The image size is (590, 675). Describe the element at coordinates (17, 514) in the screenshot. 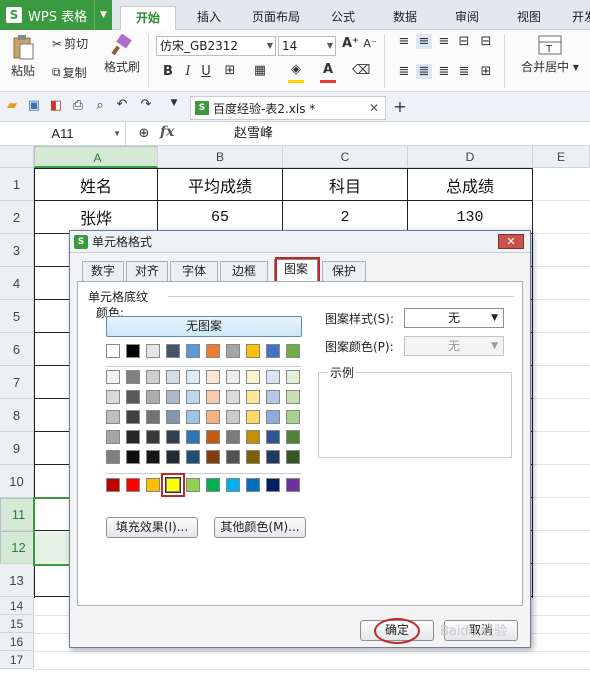

I see `row-header-11: 11` at that location.